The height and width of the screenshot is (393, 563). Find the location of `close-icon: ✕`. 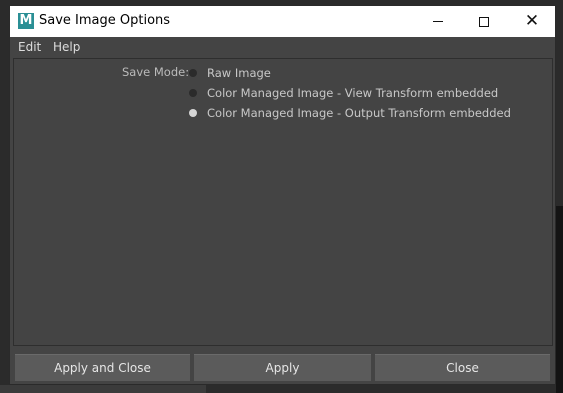

close-icon: ✕ is located at coordinates (532, 21).